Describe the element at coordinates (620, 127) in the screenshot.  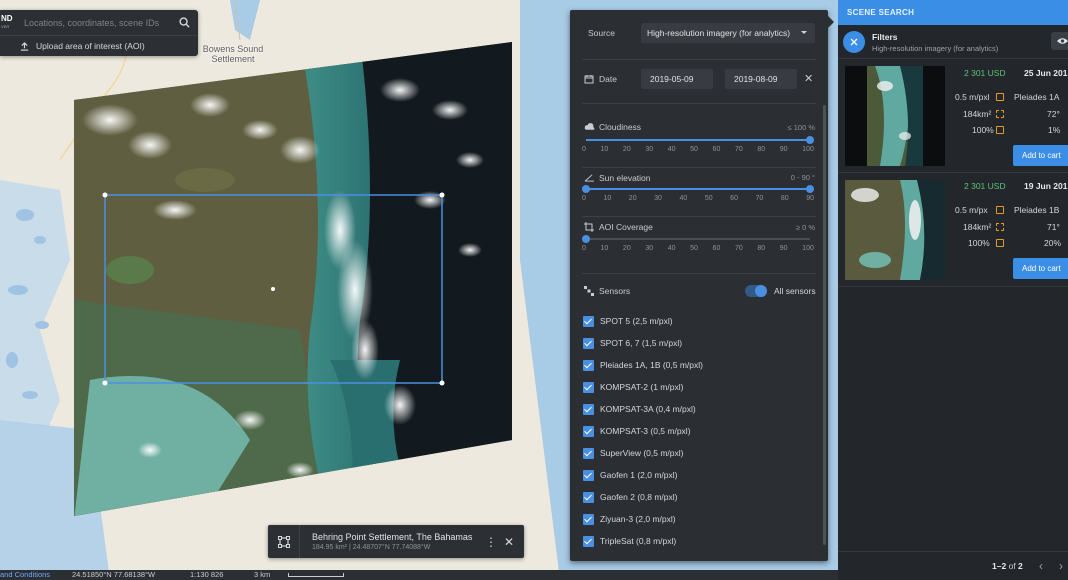
I see `cloudiness-label: Cloudiness` at that location.